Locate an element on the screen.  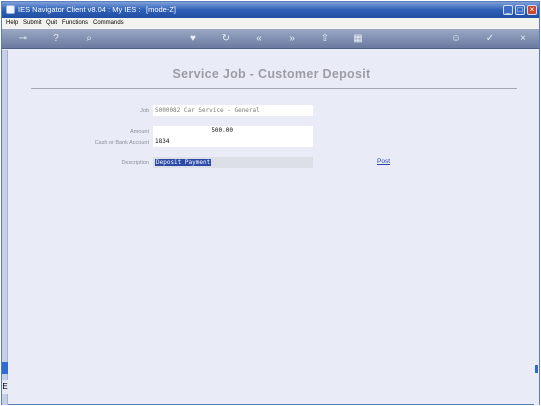
forward-icon: » is located at coordinates (292, 39).